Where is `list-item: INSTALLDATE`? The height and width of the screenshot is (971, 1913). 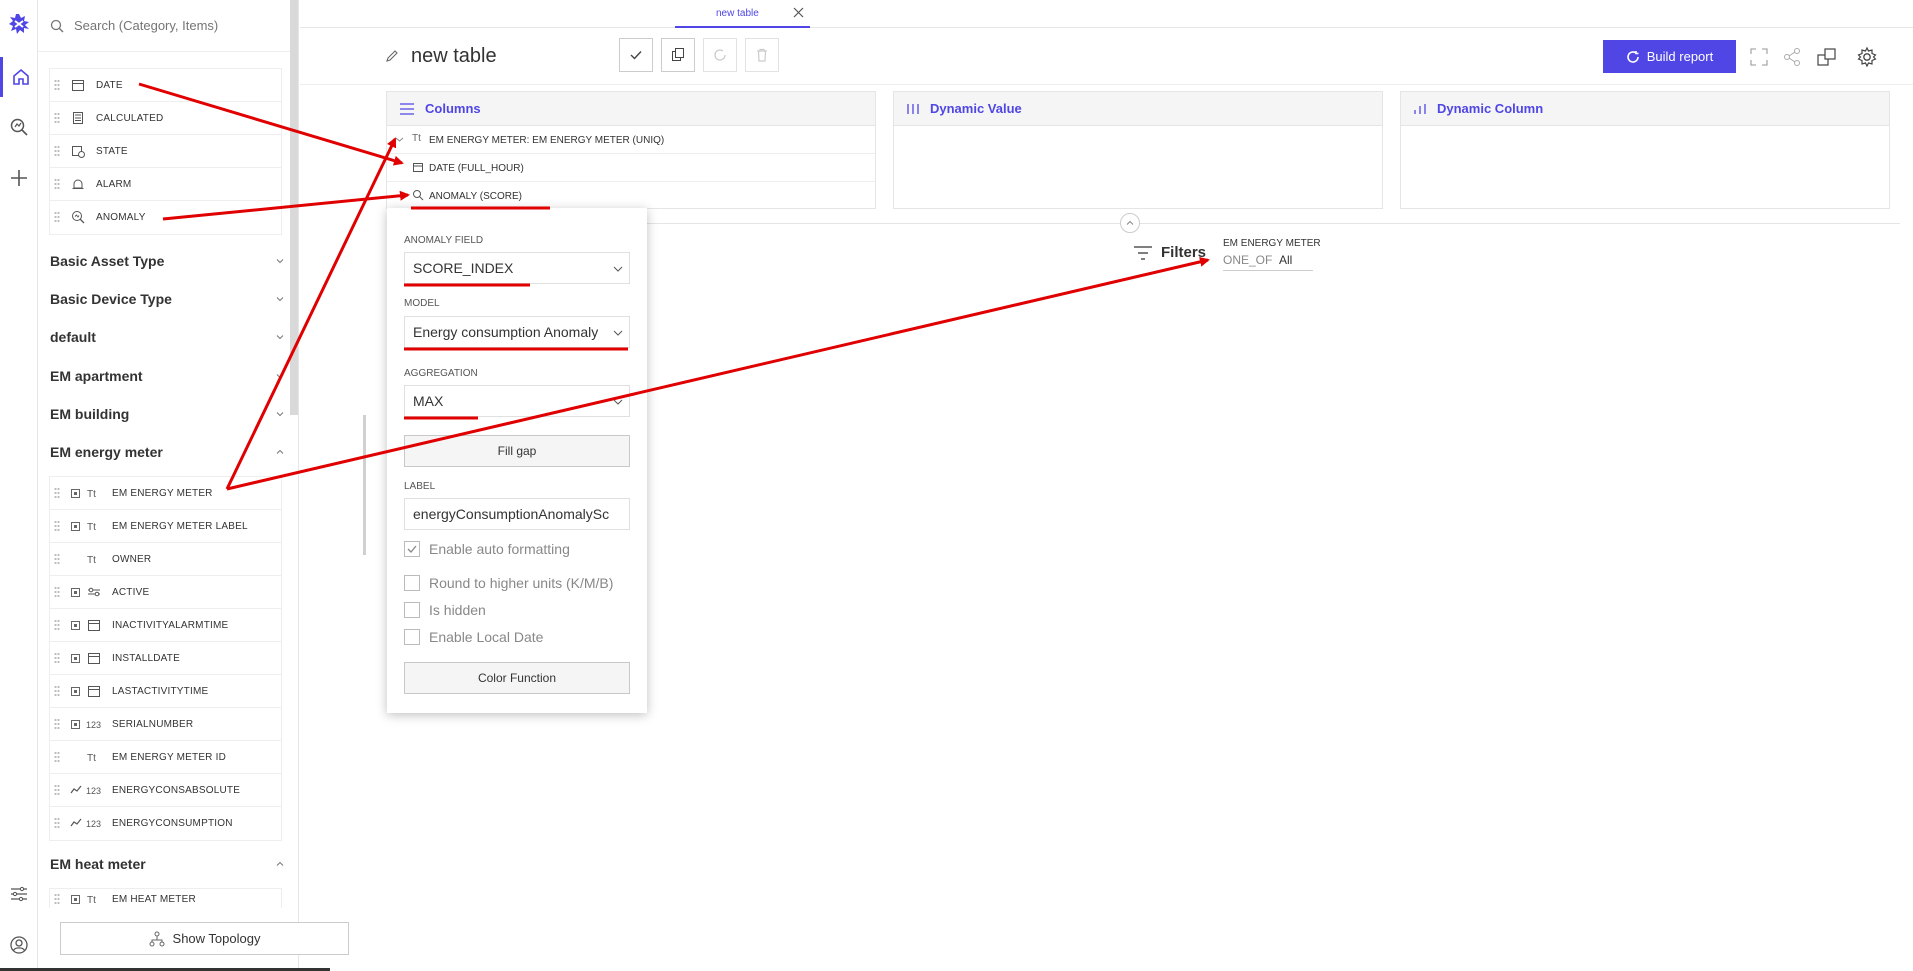
list-item: INSTALLDATE is located at coordinates (165, 658).